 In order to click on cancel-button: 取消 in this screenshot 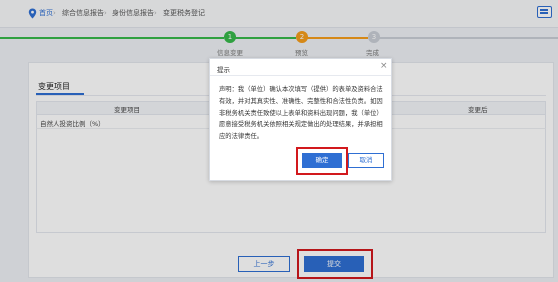, I will do `click(366, 160)`.